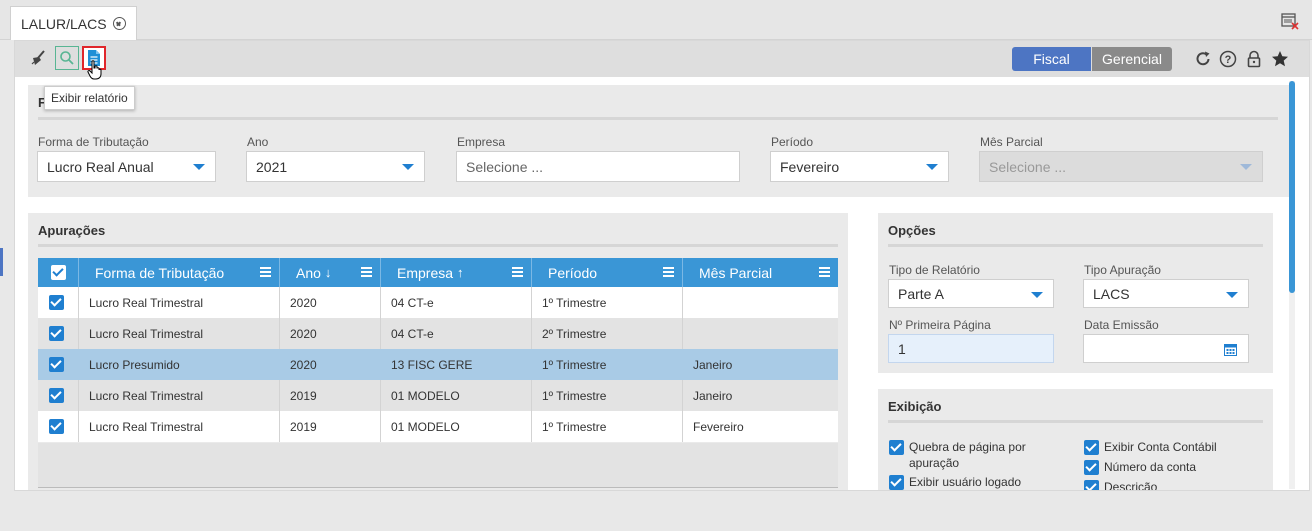  What do you see at coordinates (760, 272) in the screenshot?
I see `col-mes-parcial: Mês Parcial` at bounding box center [760, 272].